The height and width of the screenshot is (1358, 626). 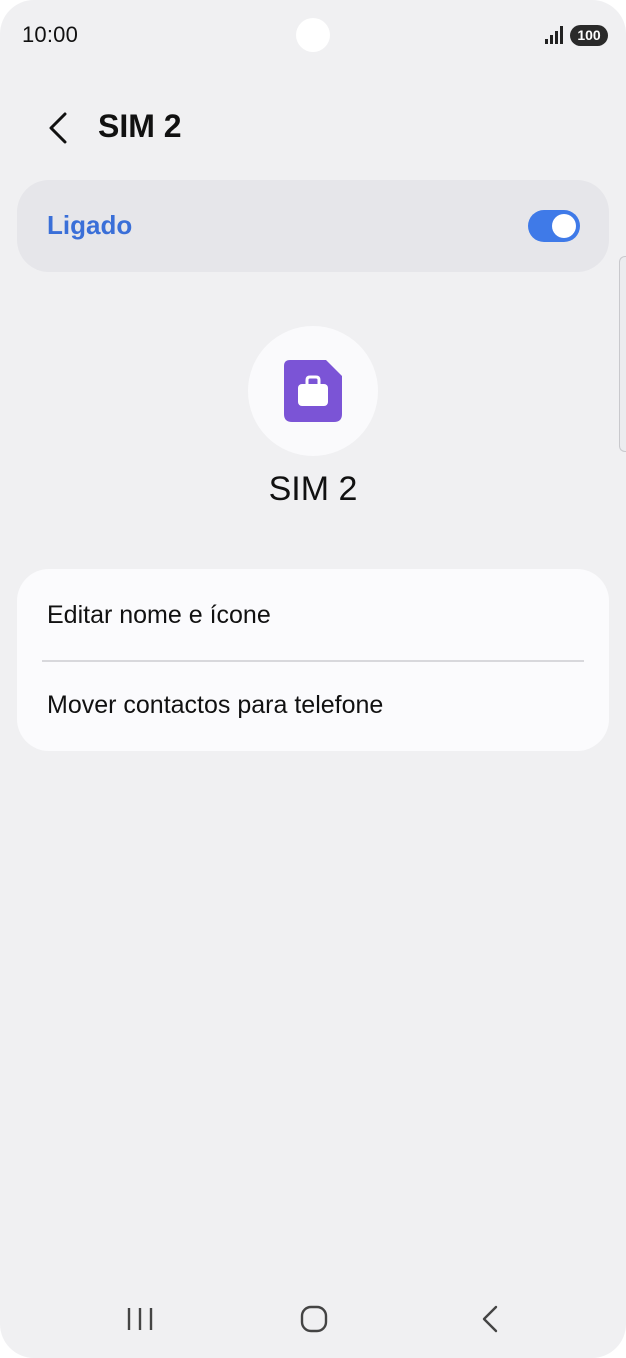 I want to click on signal-icon, so click(x=554, y=35).